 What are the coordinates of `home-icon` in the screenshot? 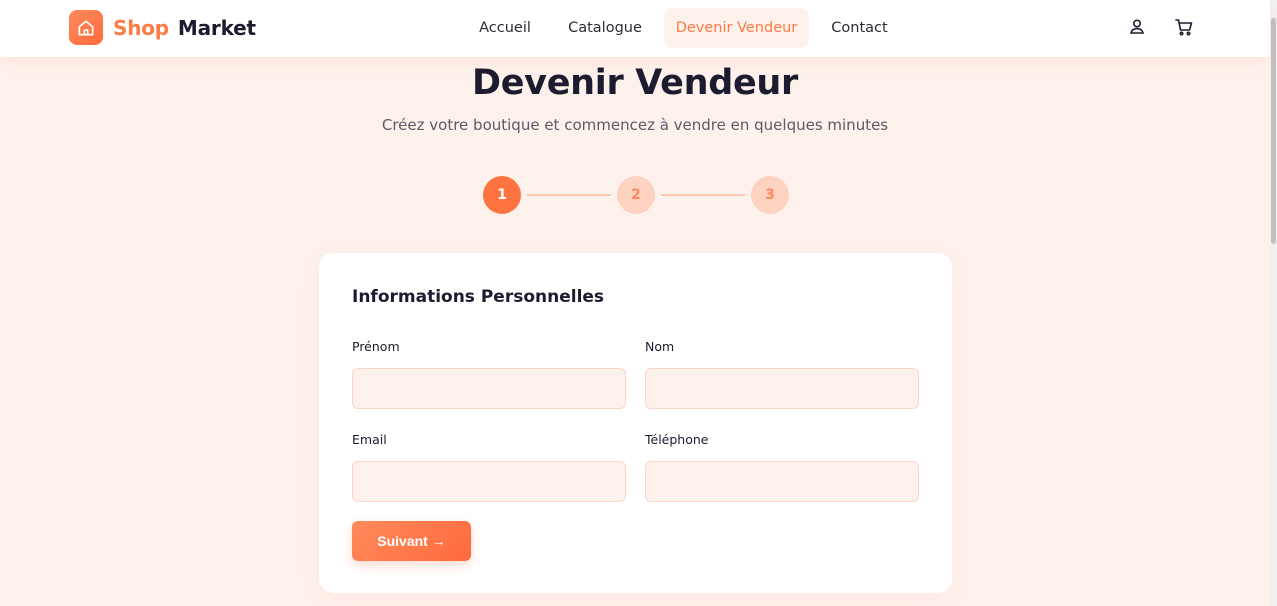 It's located at (86, 27).